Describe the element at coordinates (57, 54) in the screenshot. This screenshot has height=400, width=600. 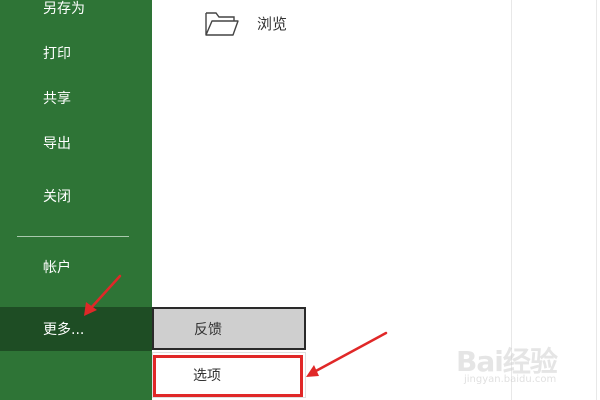
I see `sidebar-item-label: 打印` at that location.